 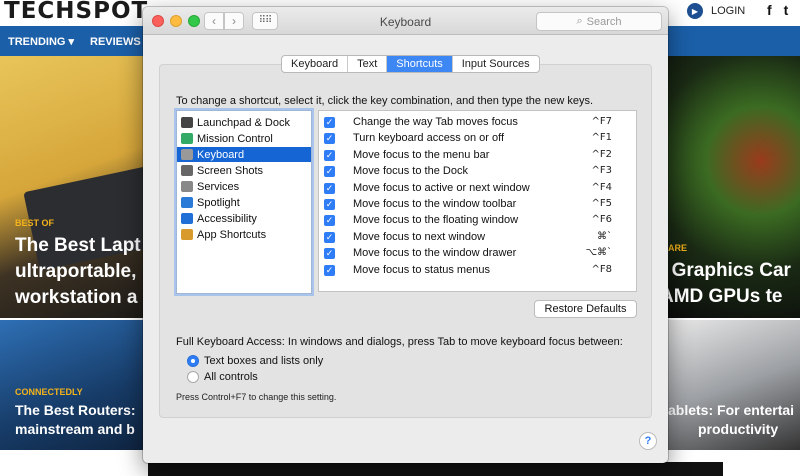 What do you see at coordinates (731, 410) in the screenshot?
I see `tile-right-title-line: ablets: For entertai` at bounding box center [731, 410].